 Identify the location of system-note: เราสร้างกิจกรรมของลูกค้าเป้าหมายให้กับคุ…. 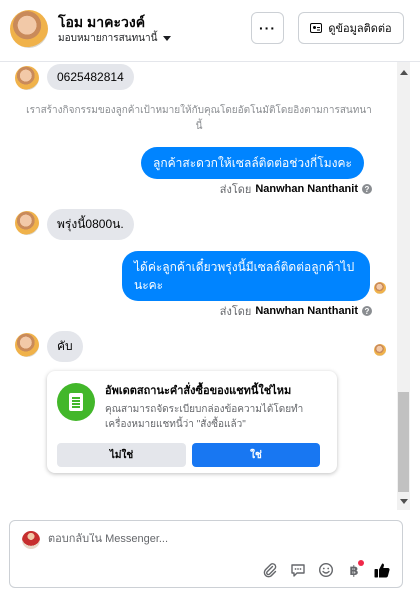
(199, 118).